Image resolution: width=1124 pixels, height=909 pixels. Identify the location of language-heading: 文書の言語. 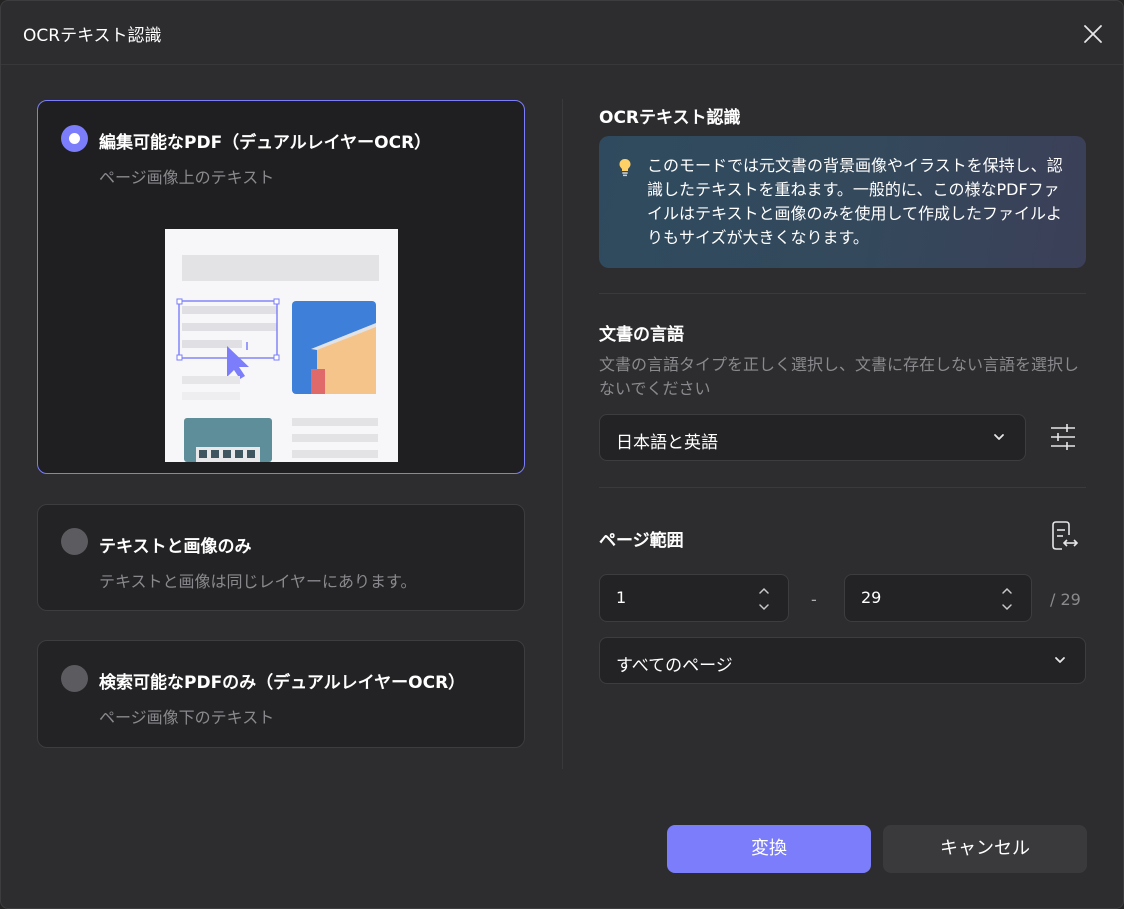
(641, 335).